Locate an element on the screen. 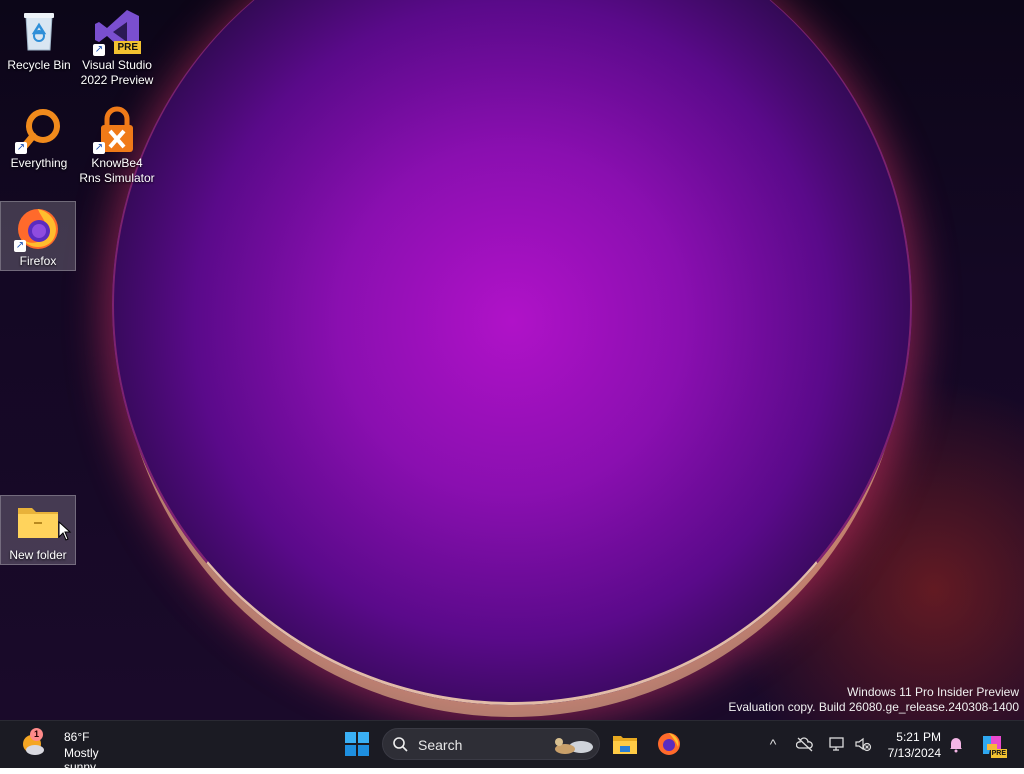 This screenshot has width=1024, height=774. windows-logo-icon is located at coordinates (357, 744).